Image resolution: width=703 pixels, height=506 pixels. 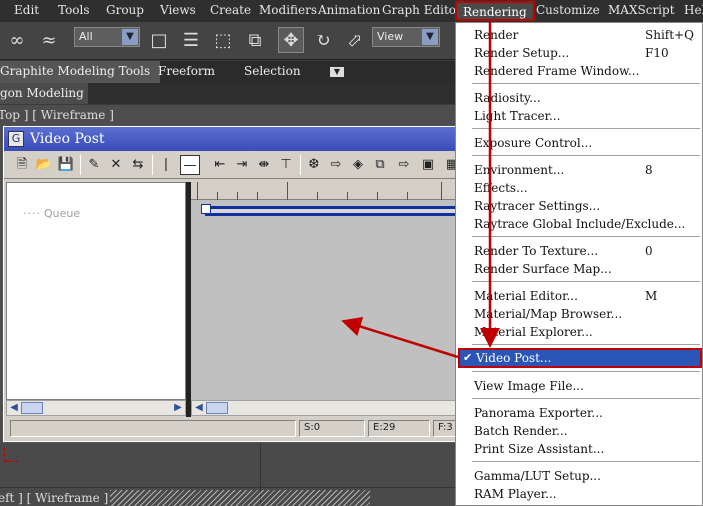 What do you see at coordinates (96, 408) in the screenshot?
I see `queue-horizontal-scrollbar: ◀ ▶` at bounding box center [96, 408].